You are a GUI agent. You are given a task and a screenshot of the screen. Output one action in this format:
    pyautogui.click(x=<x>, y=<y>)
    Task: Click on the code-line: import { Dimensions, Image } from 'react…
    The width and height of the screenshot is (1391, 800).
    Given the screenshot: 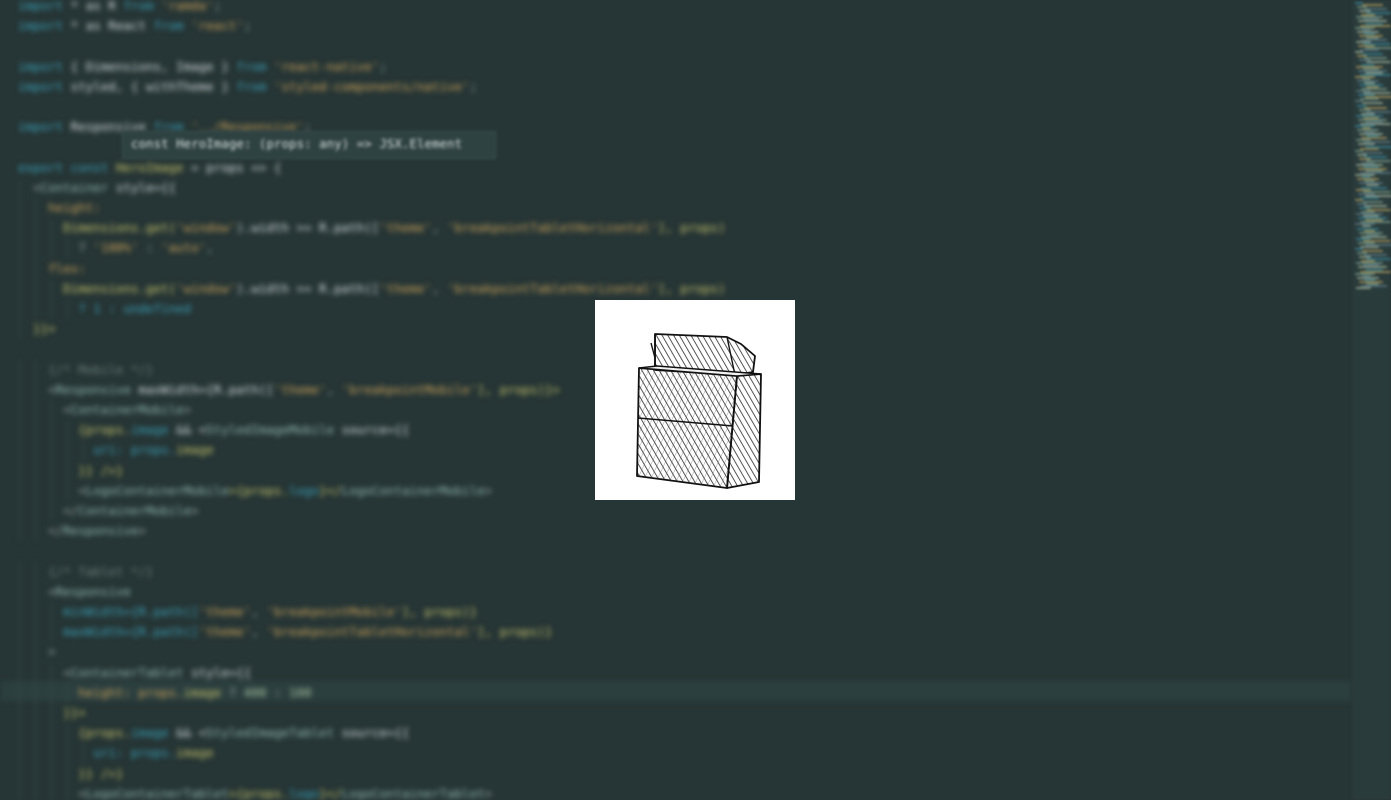 What is the action you would take?
    pyautogui.click(x=202, y=67)
    